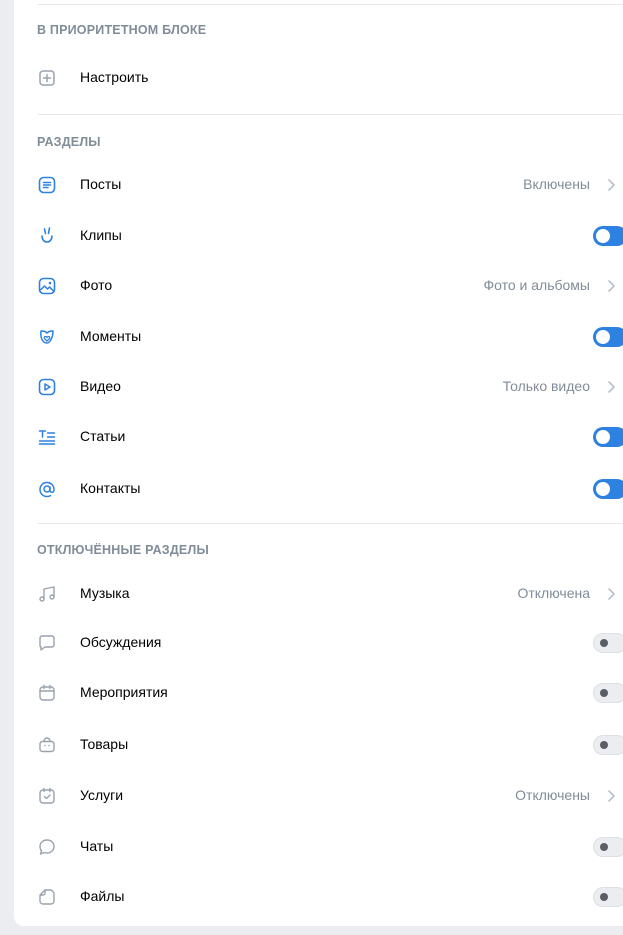  Describe the element at coordinates (47, 643) in the screenshot. I see `discussions-icon` at that location.